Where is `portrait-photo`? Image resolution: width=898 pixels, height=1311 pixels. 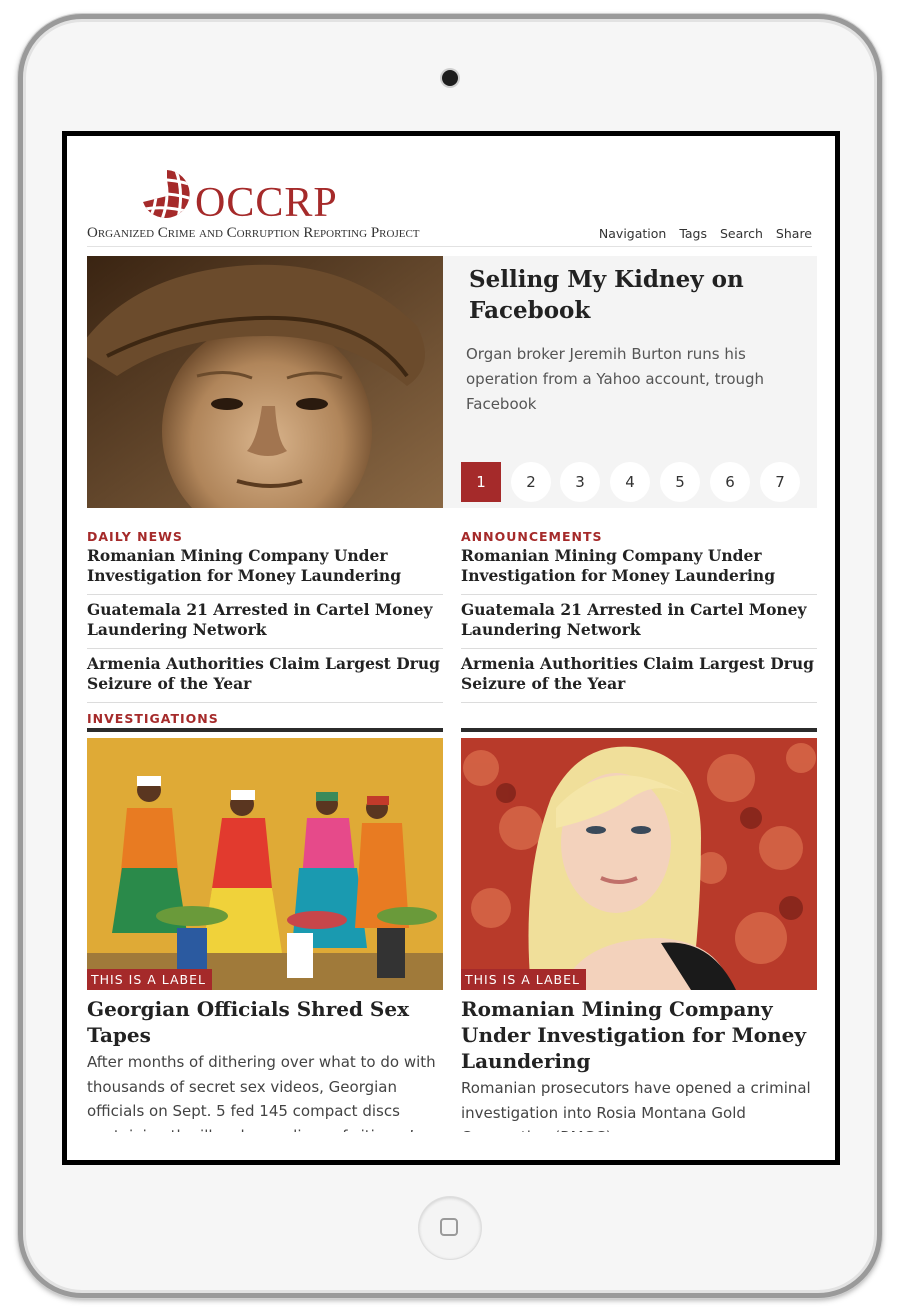
portrait-photo is located at coordinates (265, 382).